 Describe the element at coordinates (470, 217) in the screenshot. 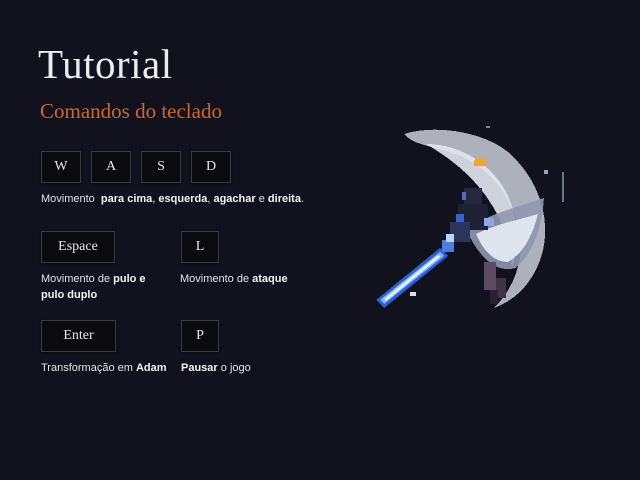

I see `knight-sword-slash-sprite-icon` at that location.